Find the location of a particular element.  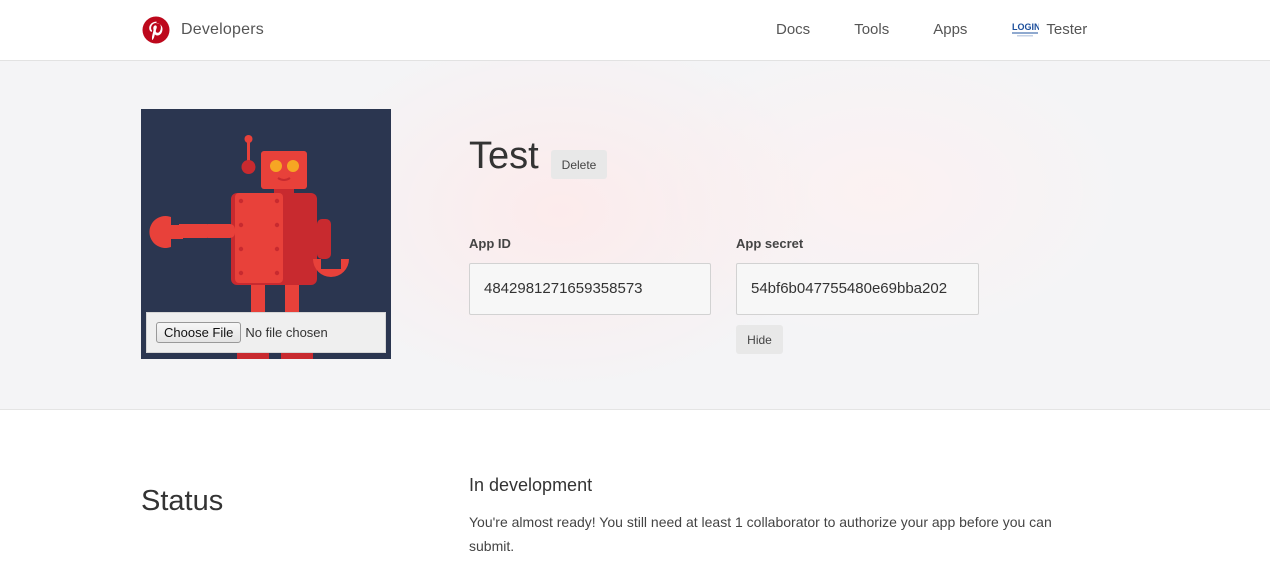

app-title: Test is located at coordinates (504, 156).